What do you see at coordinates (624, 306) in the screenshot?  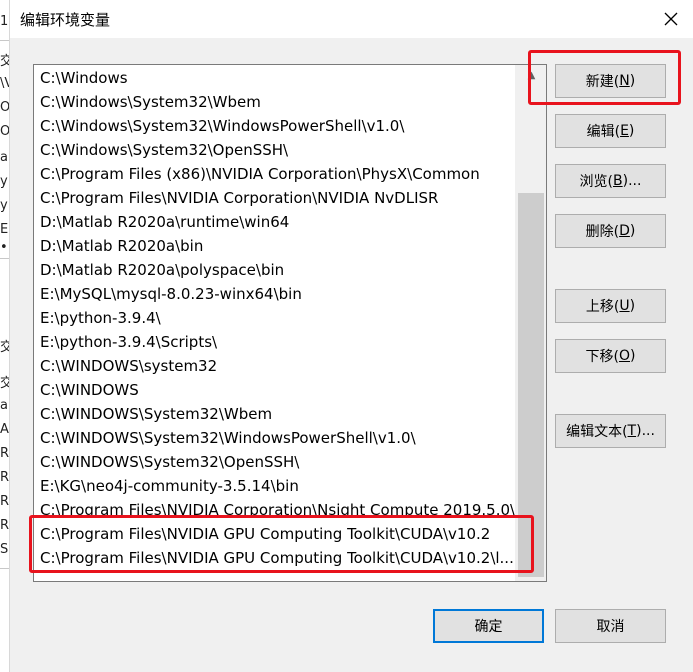 I see `move-up-button-accel: U` at bounding box center [624, 306].